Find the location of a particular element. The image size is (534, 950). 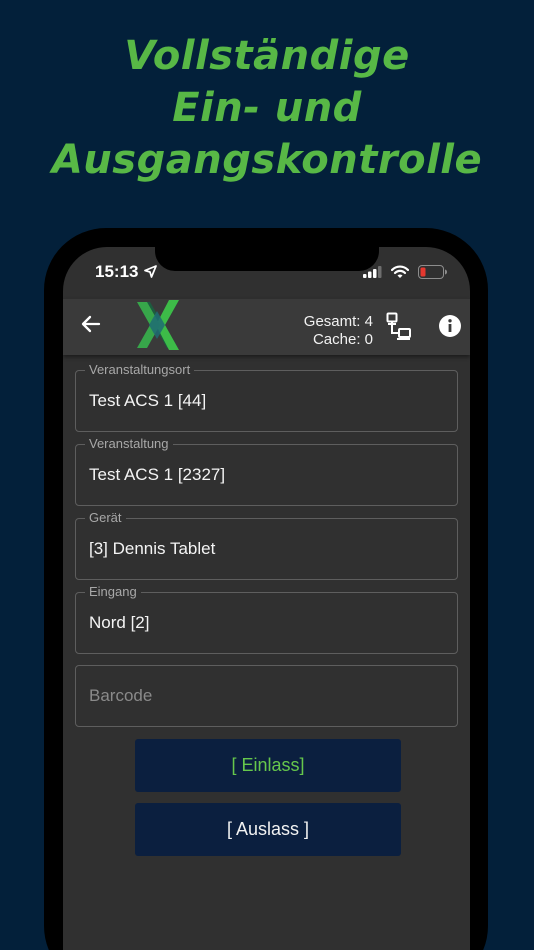

entrance-field-label: Eingang is located at coordinates (113, 592).